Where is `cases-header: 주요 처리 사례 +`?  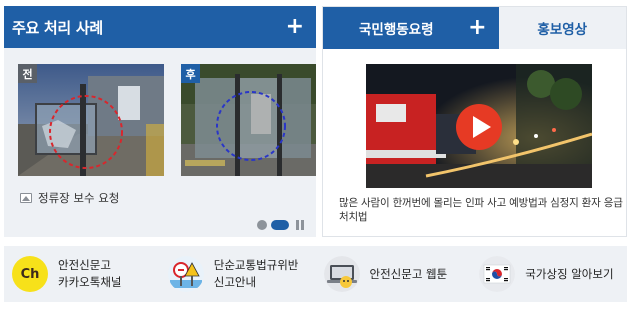
cases-header: 주요 처리 사례 + is located at coordinates (160, 27).